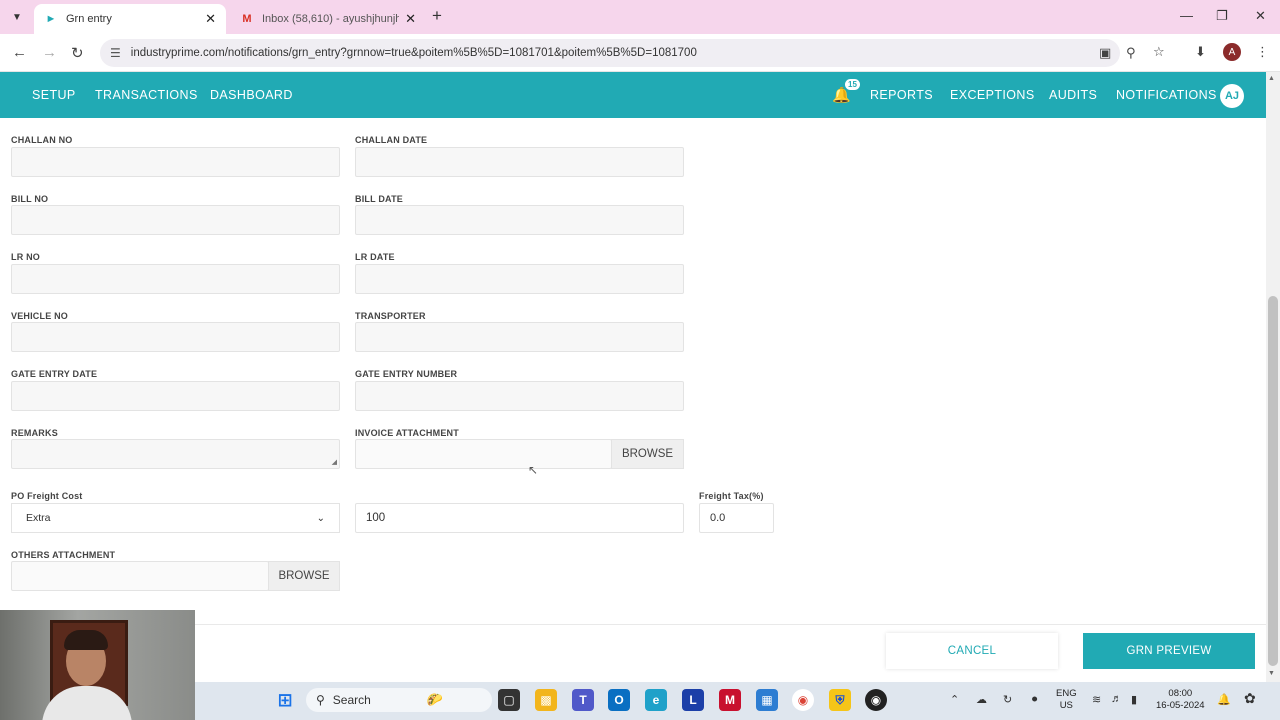  What do you see at coordinates (519, 279) in the screenshot?
I see `lr-date-input` at bounding box center [519, 279].